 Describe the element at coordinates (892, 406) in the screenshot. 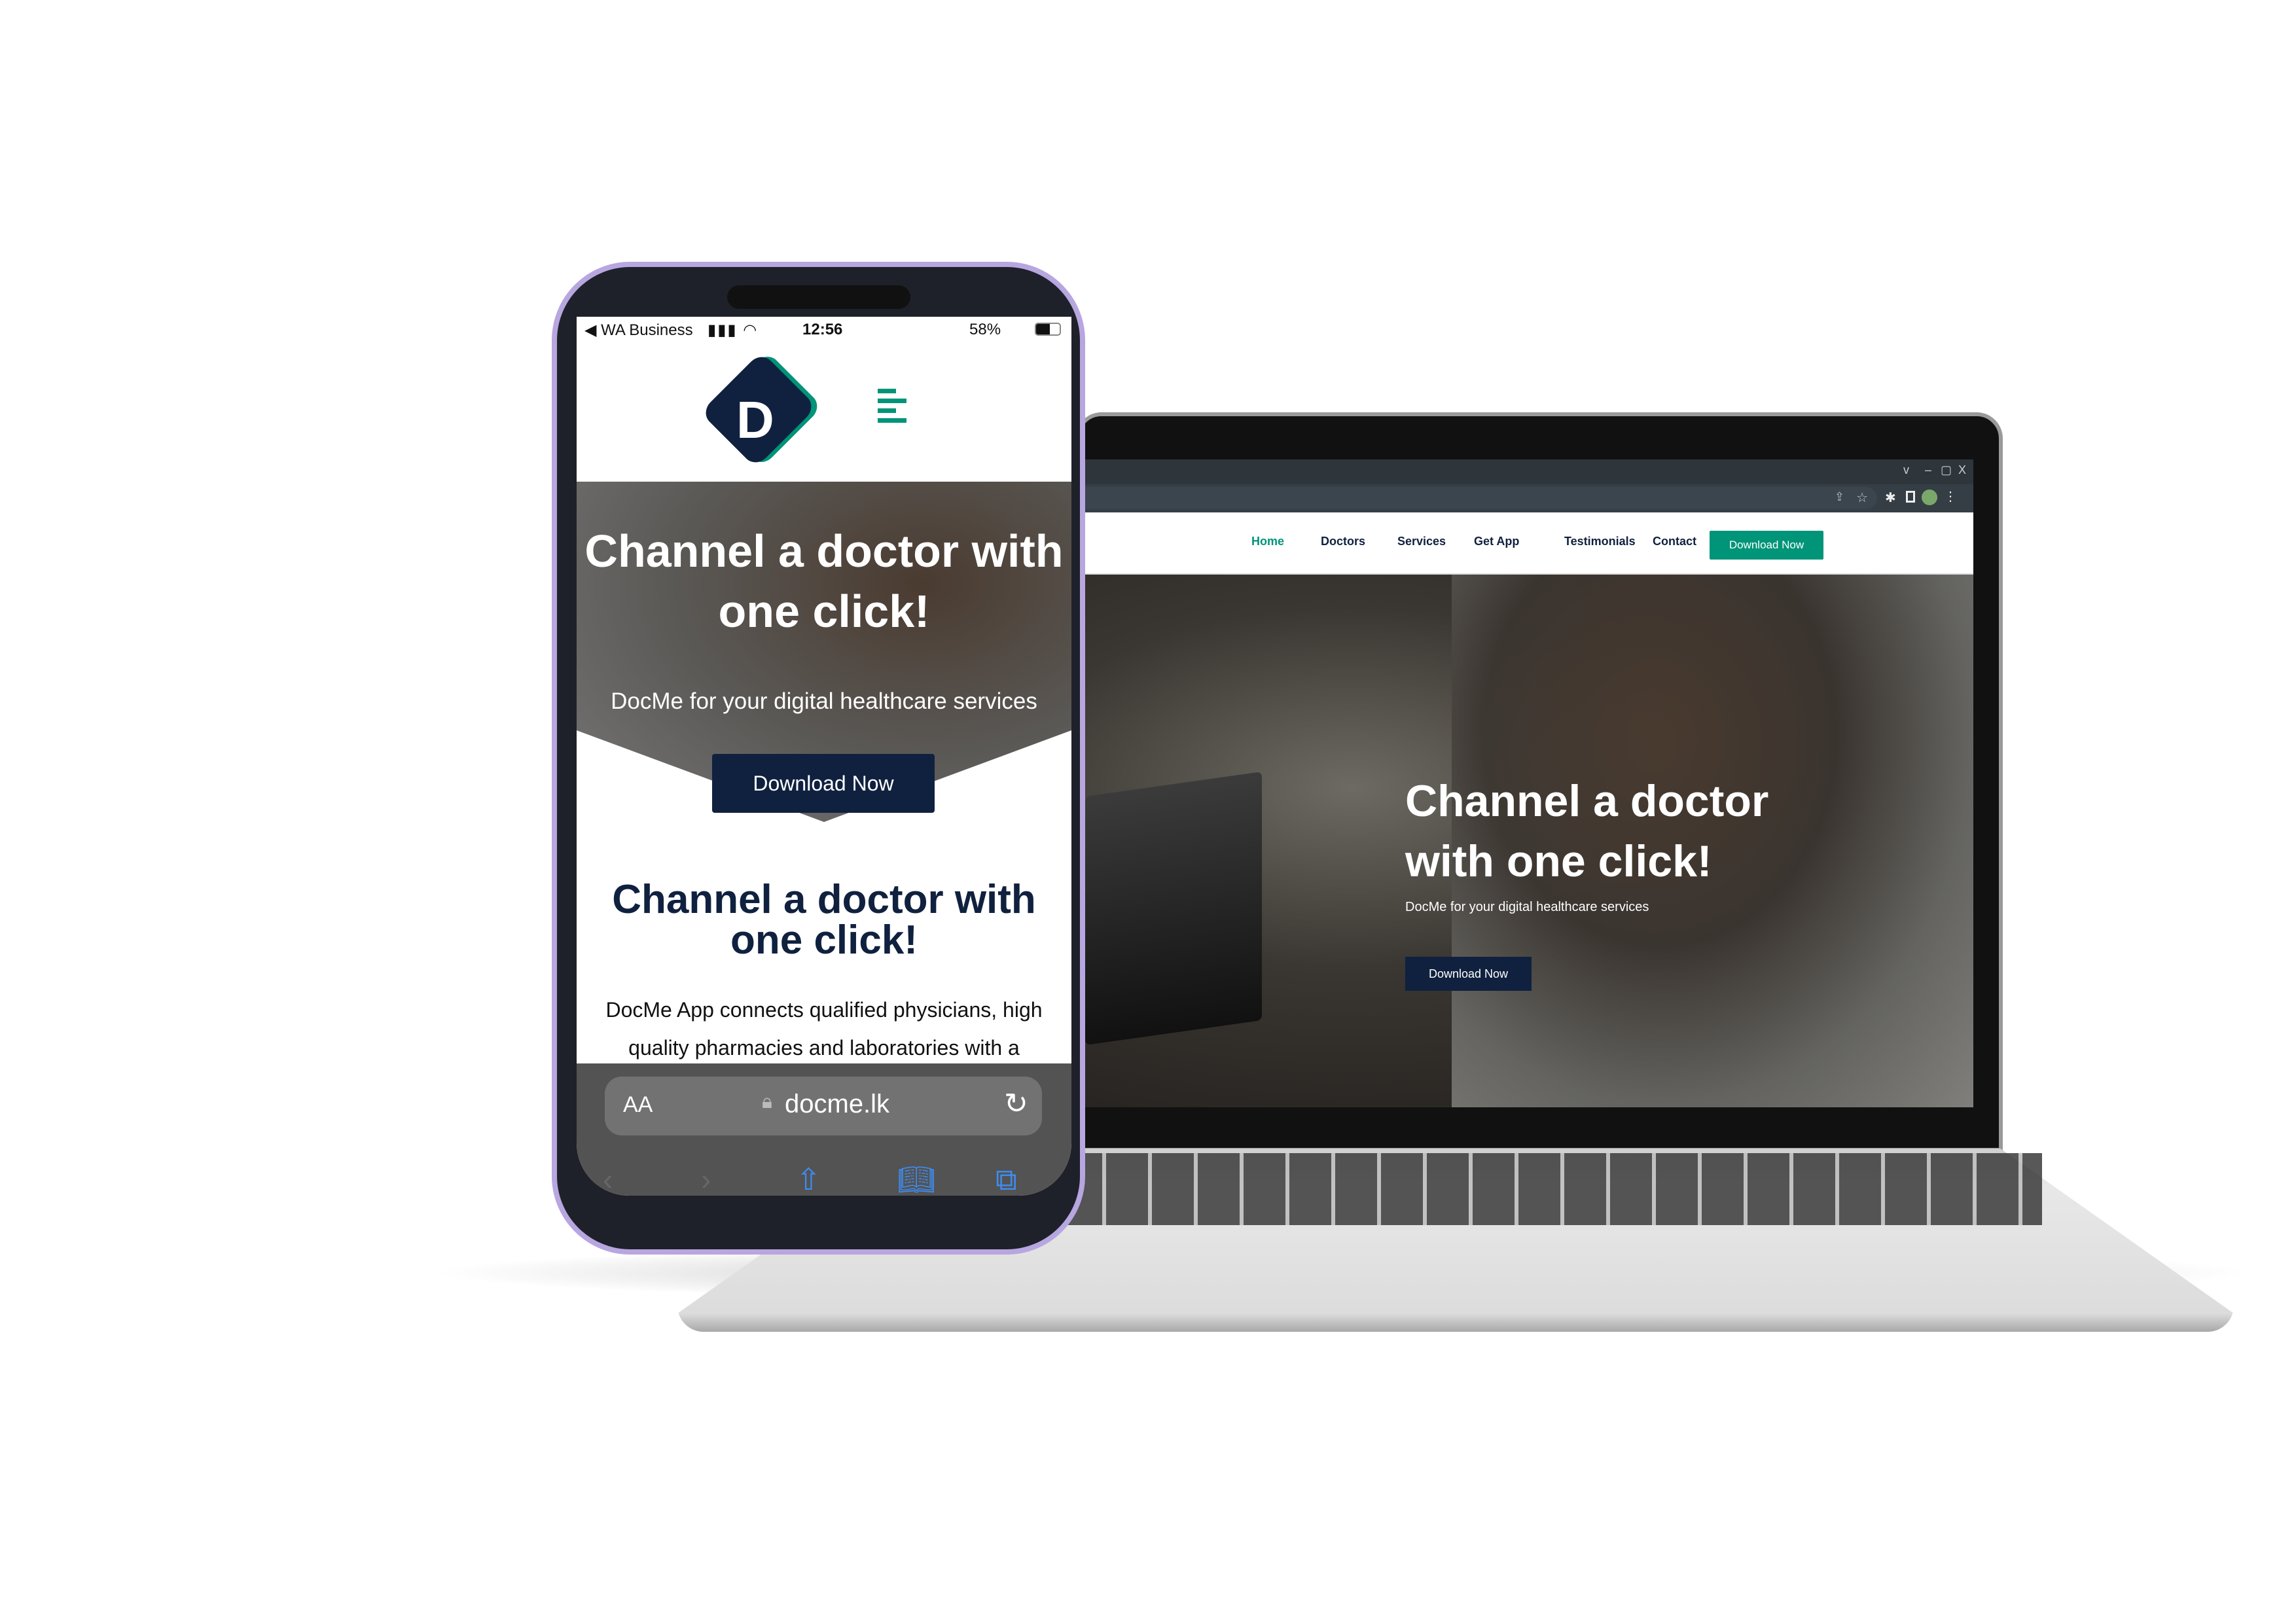

I see `hamburger-menu-icon` at that location.